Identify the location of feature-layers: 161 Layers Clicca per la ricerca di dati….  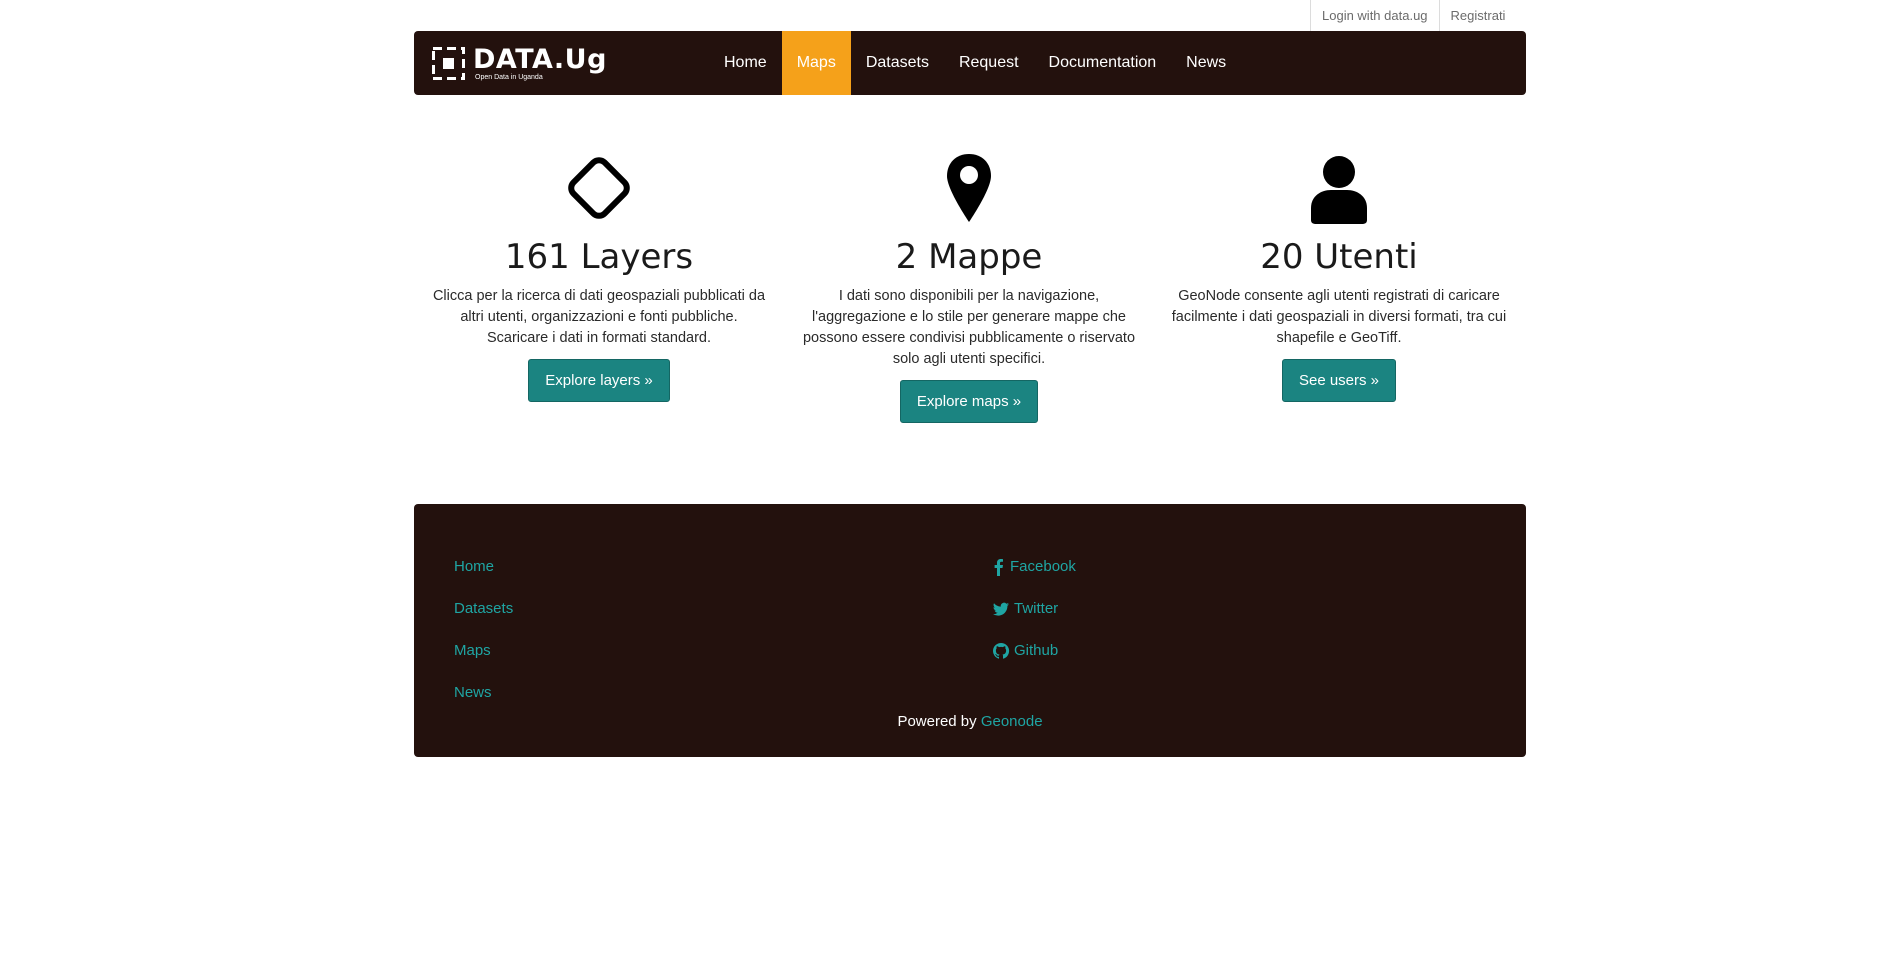
(599, 285).